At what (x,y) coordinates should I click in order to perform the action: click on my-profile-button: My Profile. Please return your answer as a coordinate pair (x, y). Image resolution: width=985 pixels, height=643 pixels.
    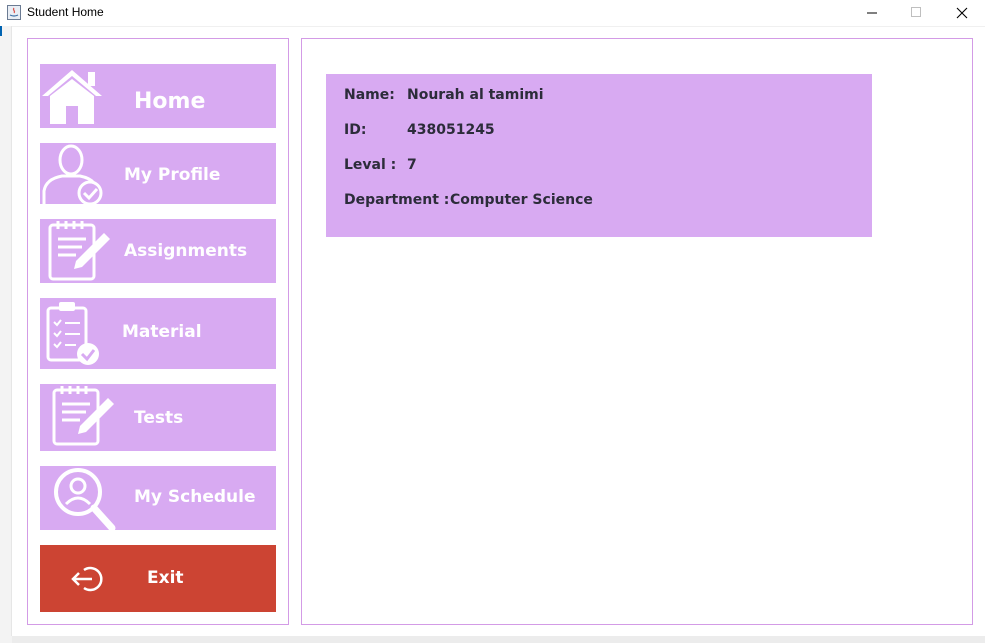
    Looking at the image, I should click on (158, 173).